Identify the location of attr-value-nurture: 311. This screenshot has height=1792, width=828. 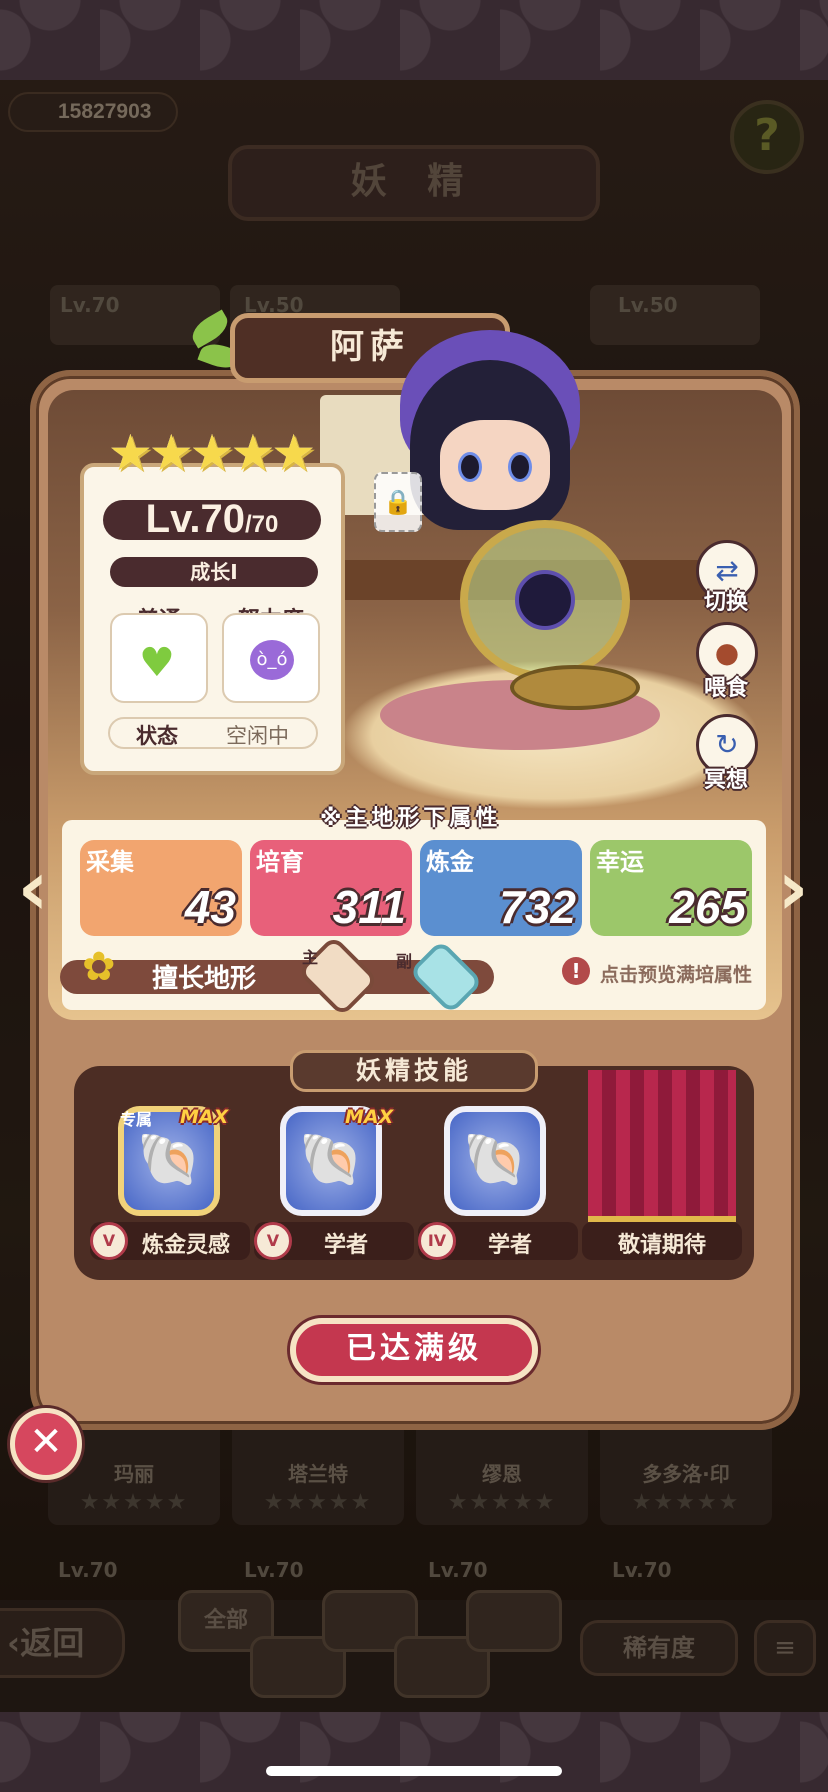
(369, 907).